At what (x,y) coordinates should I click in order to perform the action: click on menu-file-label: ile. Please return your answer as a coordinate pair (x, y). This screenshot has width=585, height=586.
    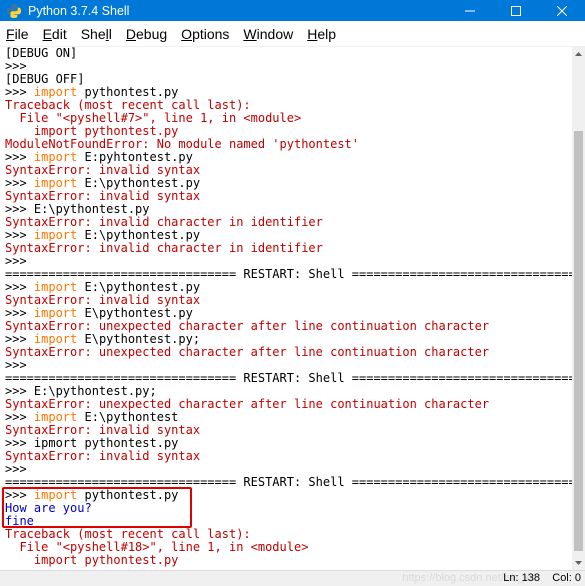
    Looking at the image, I should click on (21, 33).